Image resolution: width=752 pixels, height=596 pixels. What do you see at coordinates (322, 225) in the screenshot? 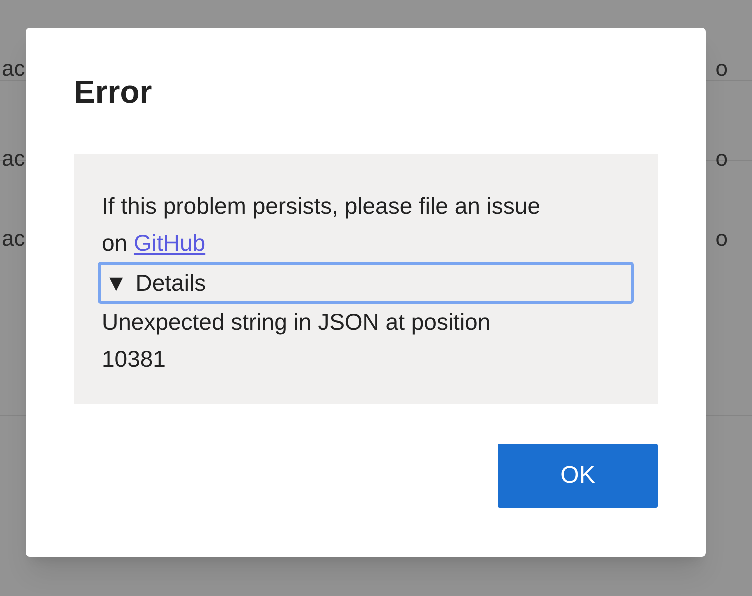
I see `message-text: If this problem persists, please file an issue on GitHub` at bounding box center [322, 225].